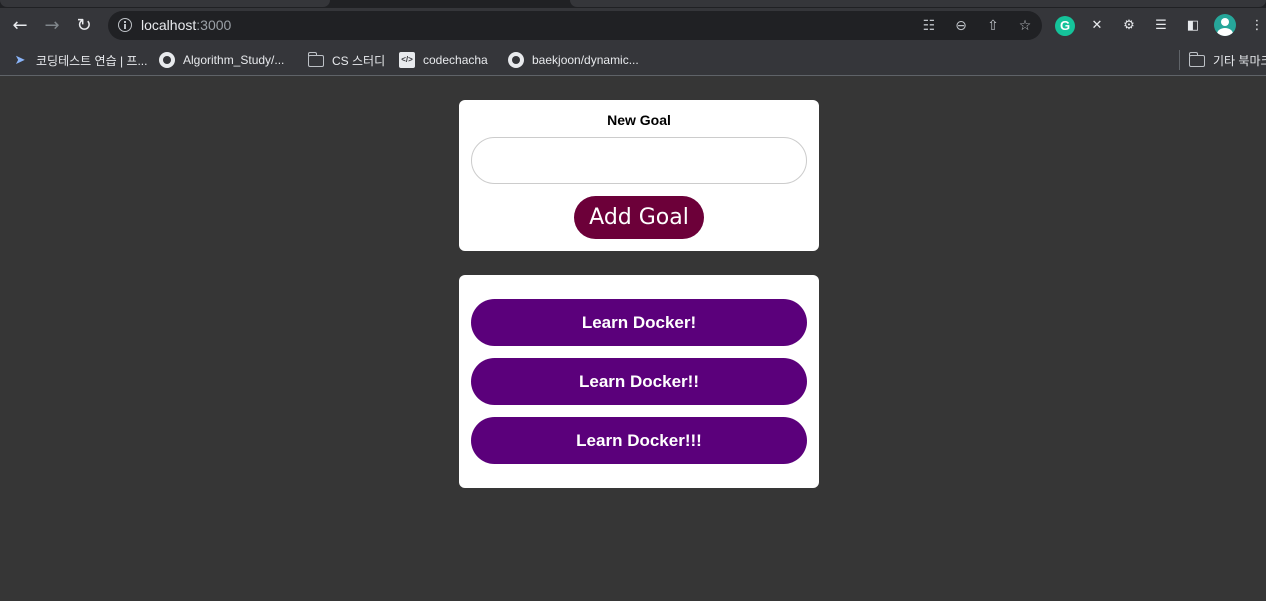  Describe the element at coordinates (1065, 26) in the screenshot. I see `grammarly-extension-icon: G` at that location.